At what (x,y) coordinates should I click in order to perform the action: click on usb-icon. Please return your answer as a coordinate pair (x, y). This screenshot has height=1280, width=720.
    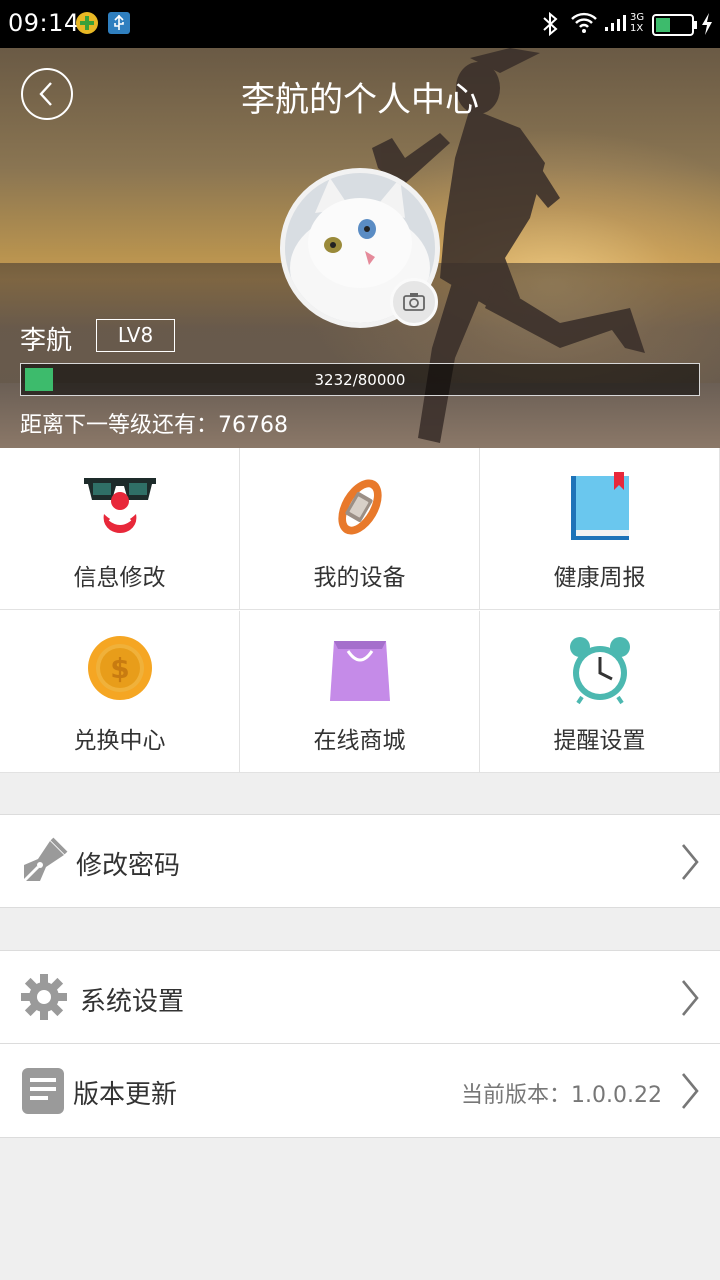
    Looking at the image, I should click on (119, 25).